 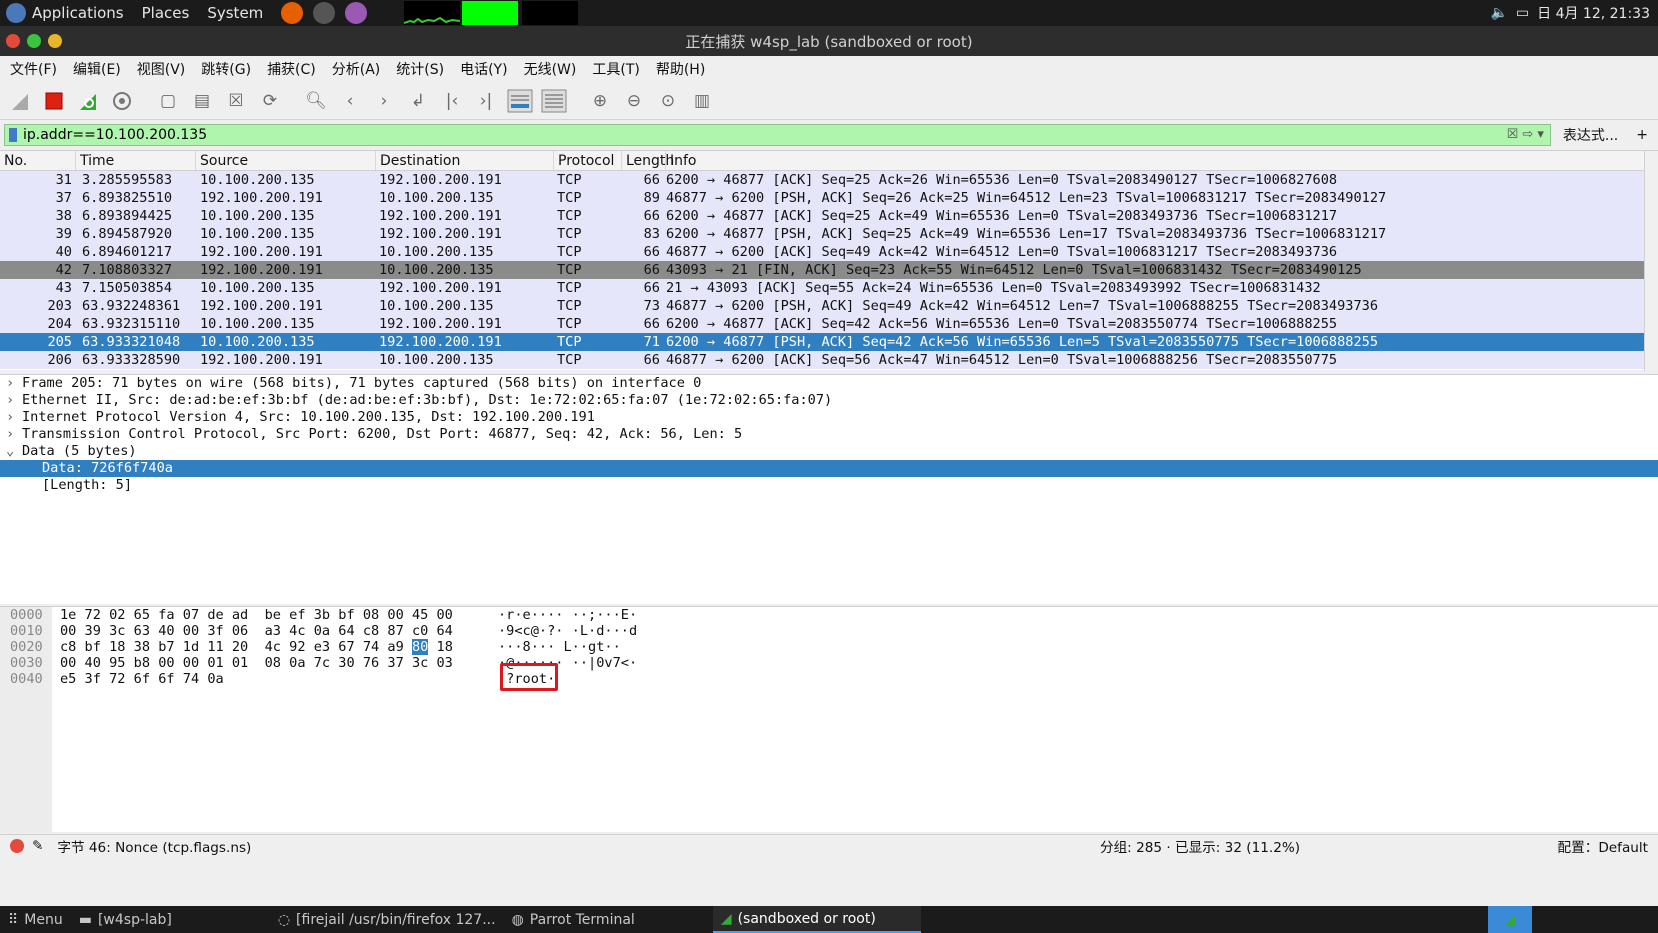 I want to click on menu-go: 跳转(G), so click(x=226, y=69).